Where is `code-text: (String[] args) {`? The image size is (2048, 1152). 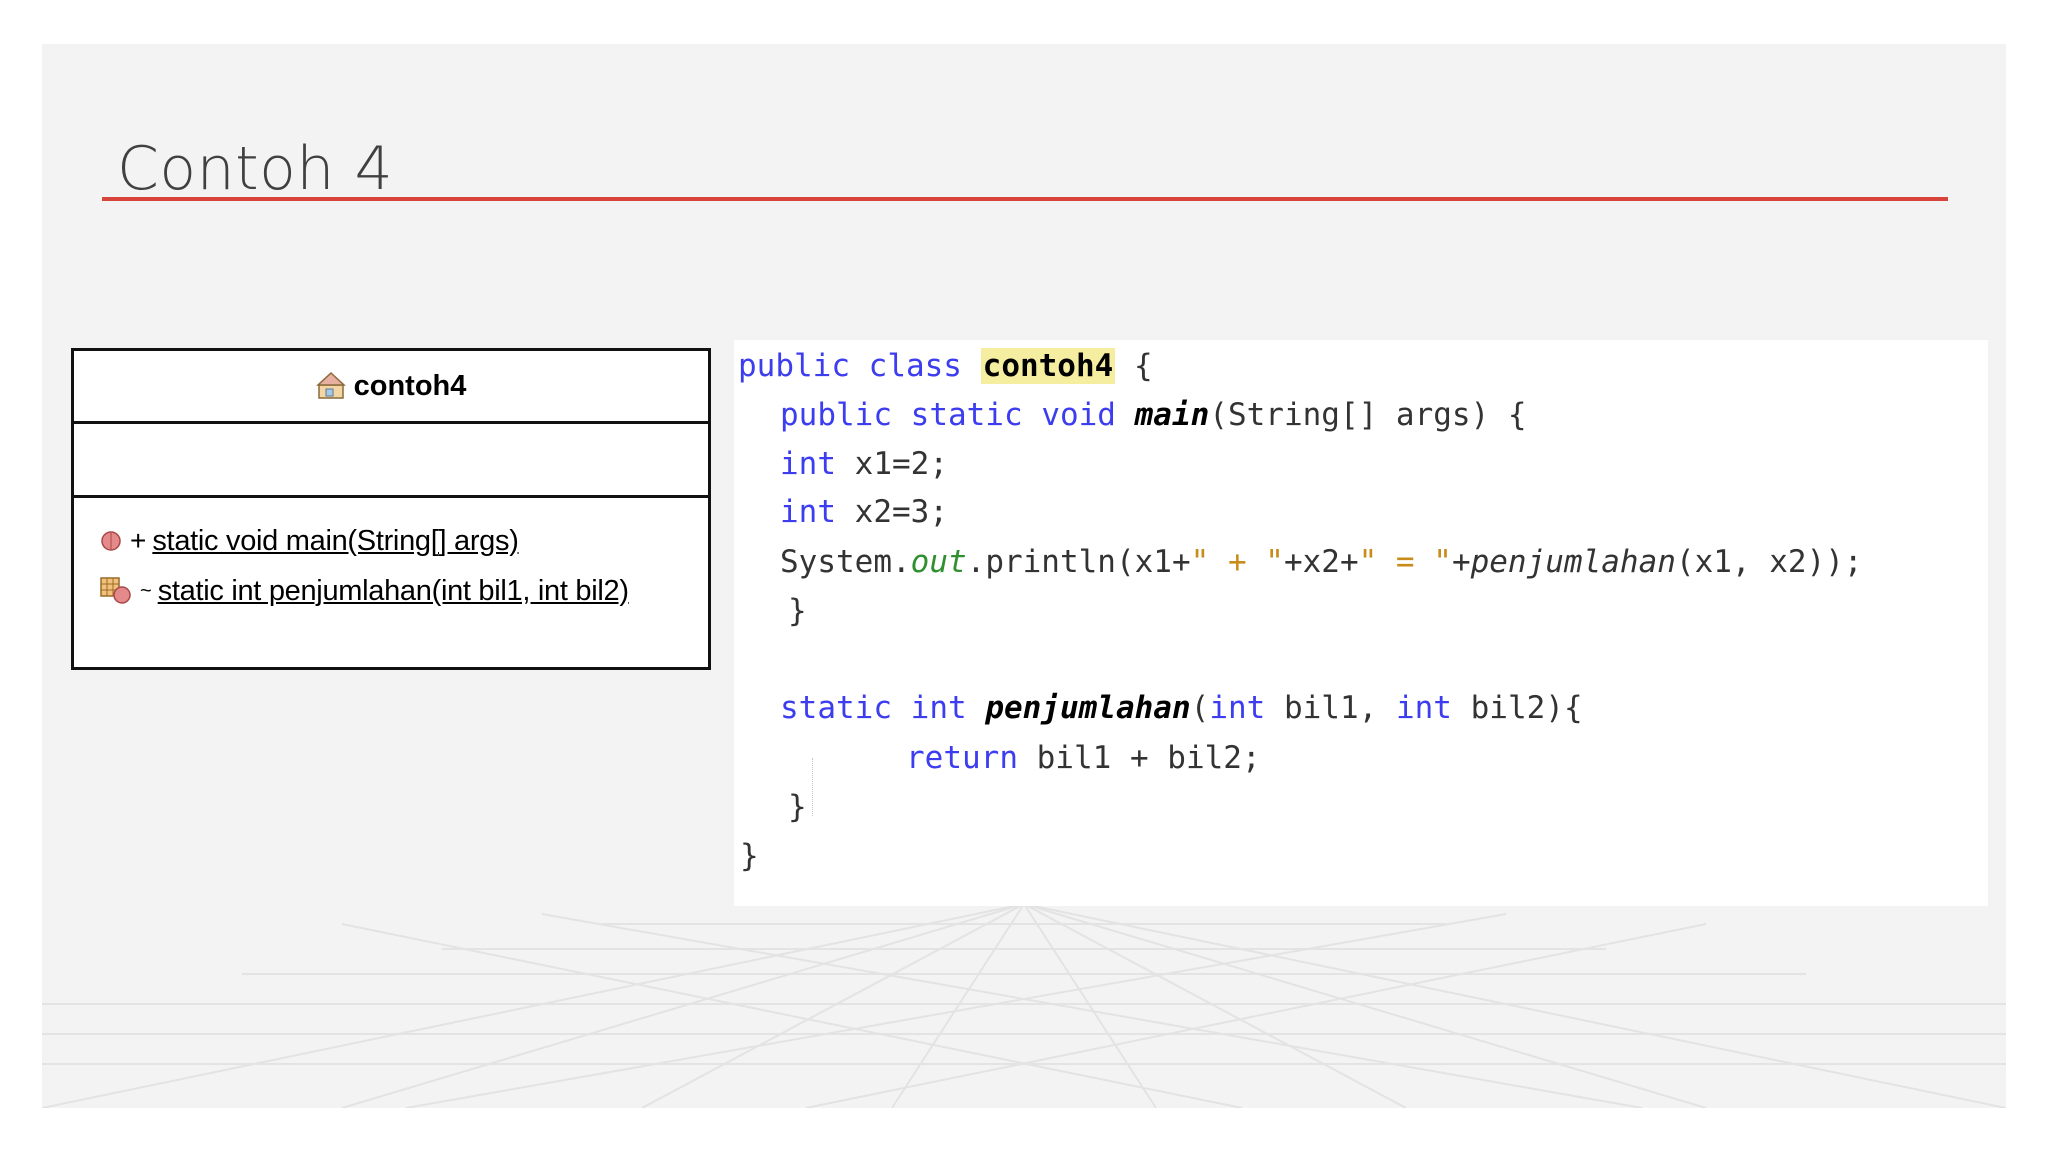
code-text: (String[] args) { is located at coordinates (1368, 415).